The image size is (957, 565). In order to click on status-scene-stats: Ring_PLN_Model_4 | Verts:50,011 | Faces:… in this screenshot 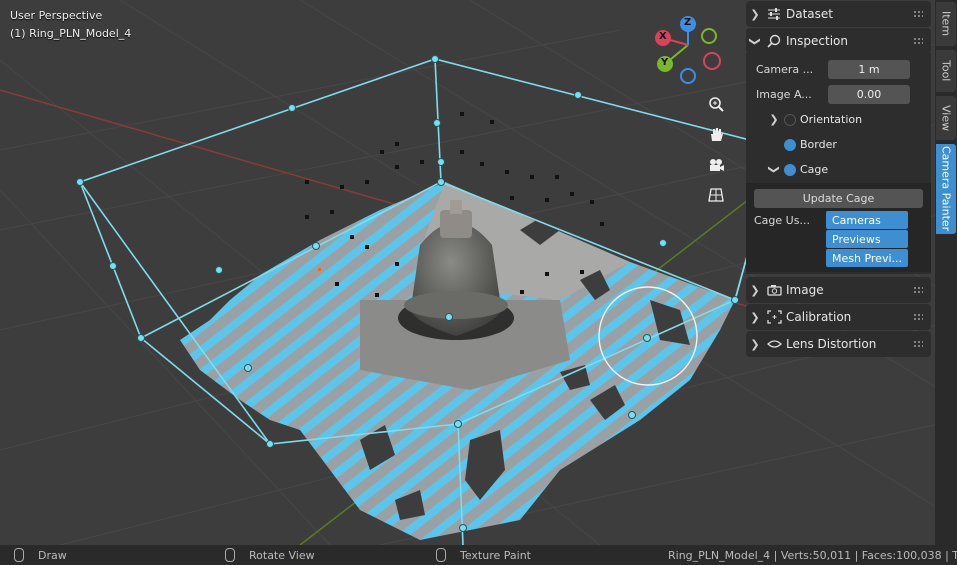, I will do `click(812, 555)`.